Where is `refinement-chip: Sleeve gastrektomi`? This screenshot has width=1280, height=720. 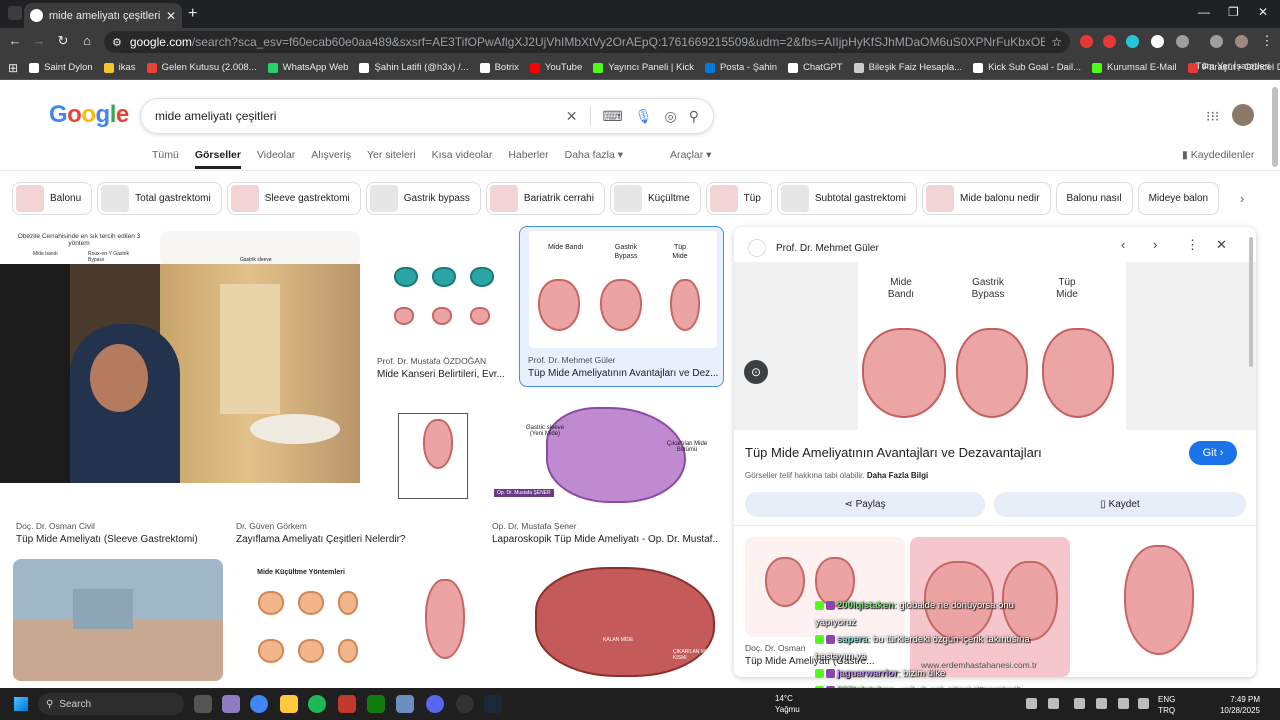
refinement-chip: Sleeve gastrektomi is located at coordinates (293, 198).